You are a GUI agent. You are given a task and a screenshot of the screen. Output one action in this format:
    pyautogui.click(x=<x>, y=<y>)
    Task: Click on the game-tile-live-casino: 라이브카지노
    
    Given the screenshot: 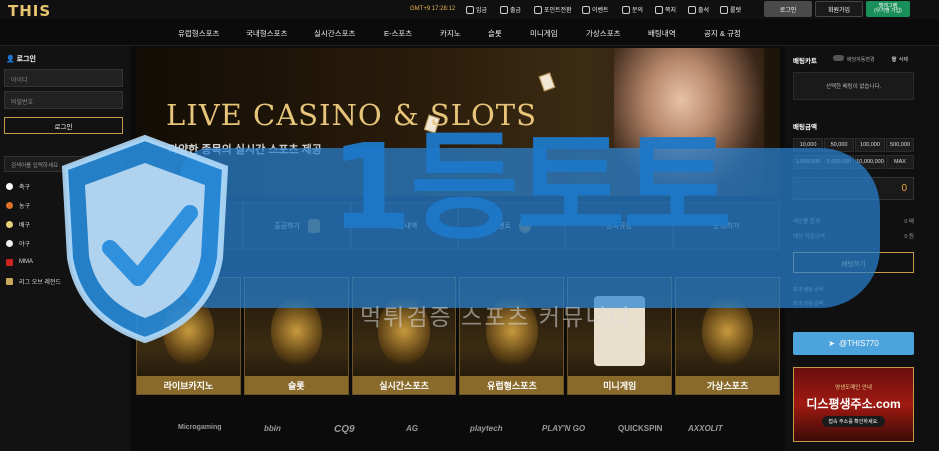 What is the action you would take?
    pyautogui.click(x=188, y=336)
    